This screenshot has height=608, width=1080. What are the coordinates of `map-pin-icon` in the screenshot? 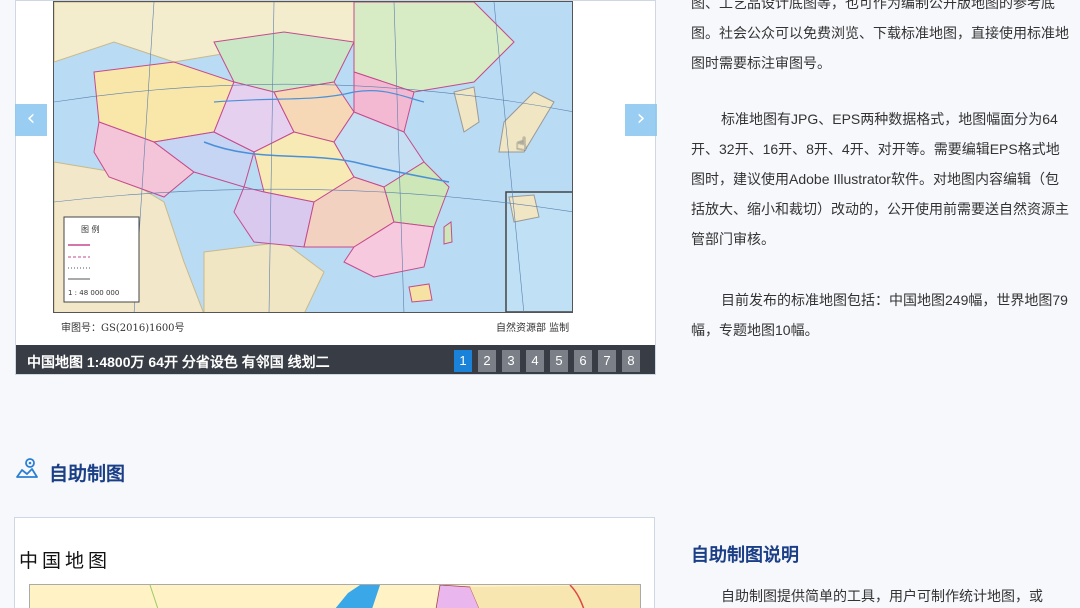 It's located at (27, 468).